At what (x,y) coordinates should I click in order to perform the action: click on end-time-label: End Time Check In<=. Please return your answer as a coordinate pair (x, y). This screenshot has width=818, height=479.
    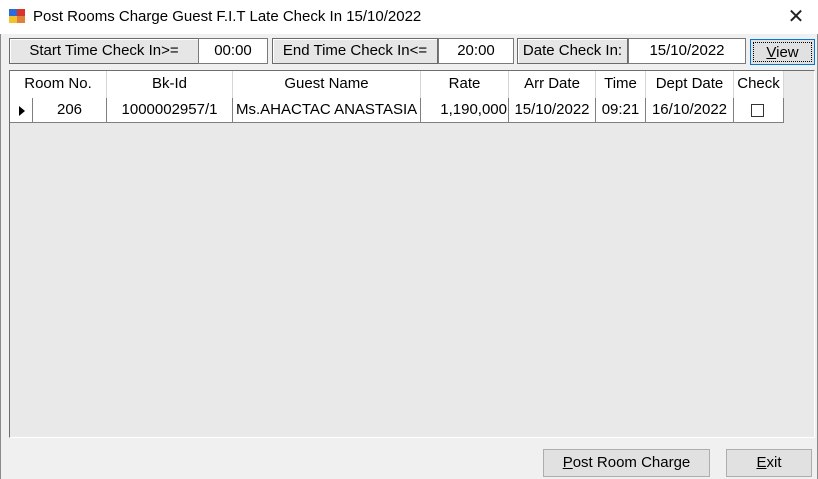
    Looking at the image, I should click on (355, 51).